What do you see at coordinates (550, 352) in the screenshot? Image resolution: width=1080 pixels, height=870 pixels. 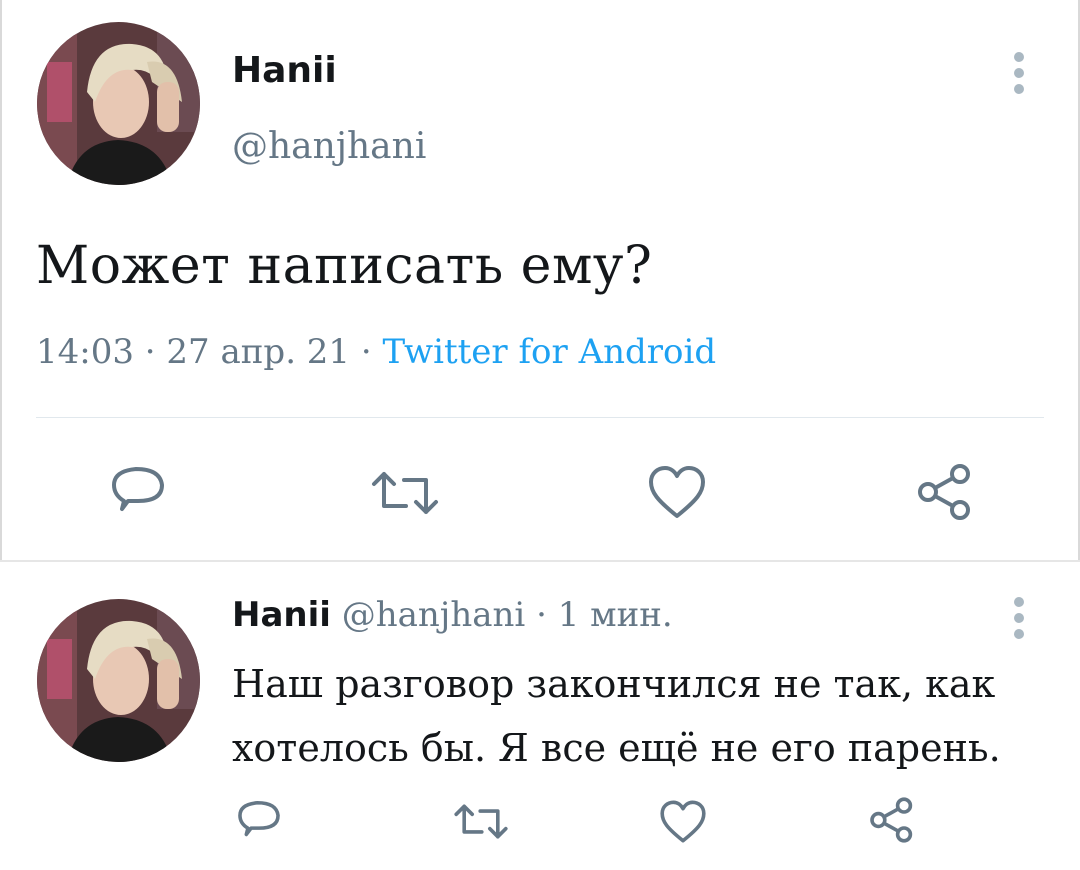 I see `tweet-source-link: Twitter for Android` at bounding box center [550, 352].